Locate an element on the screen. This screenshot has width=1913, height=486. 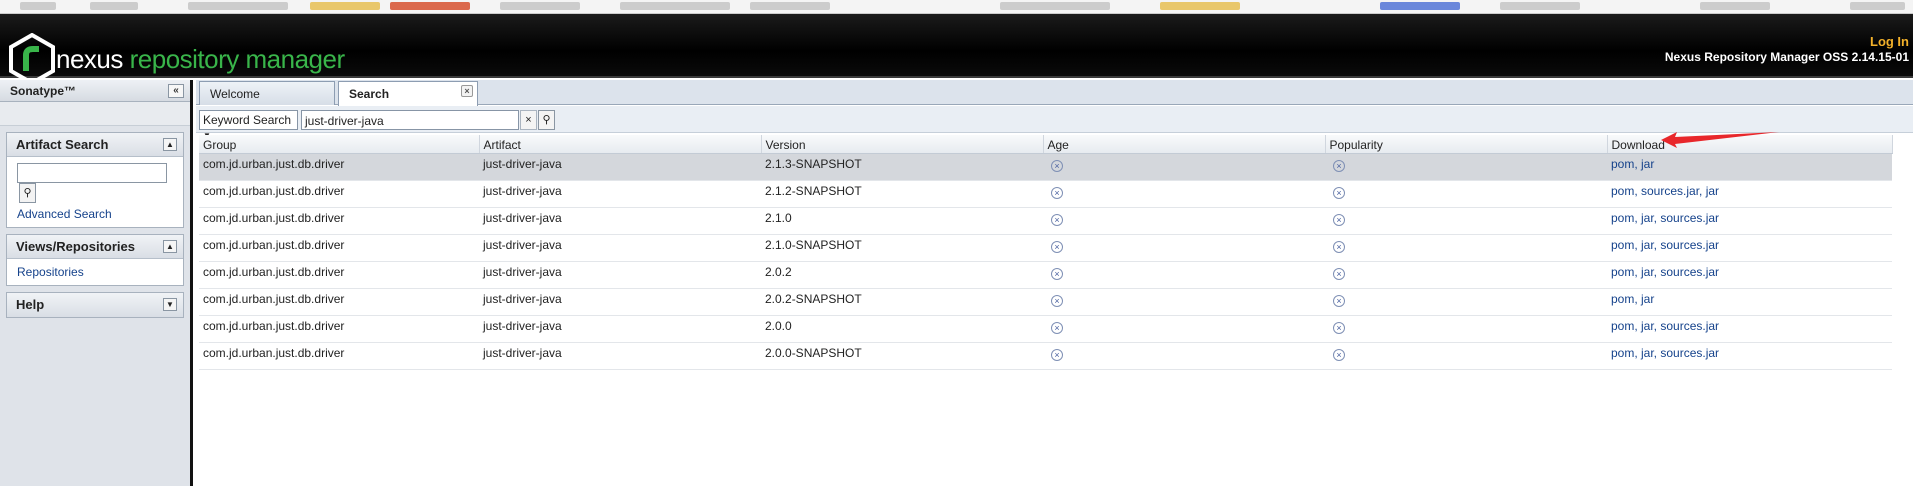
tab-label: Search is located at coordinates (369, 94).